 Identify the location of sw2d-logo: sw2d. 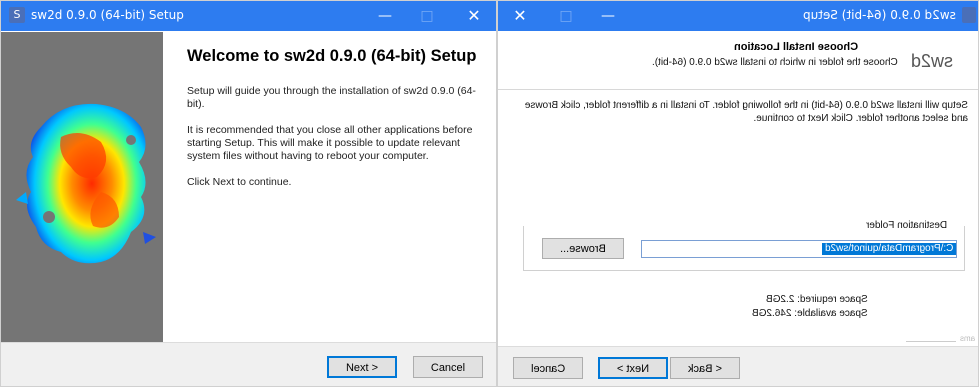
(932, 61).